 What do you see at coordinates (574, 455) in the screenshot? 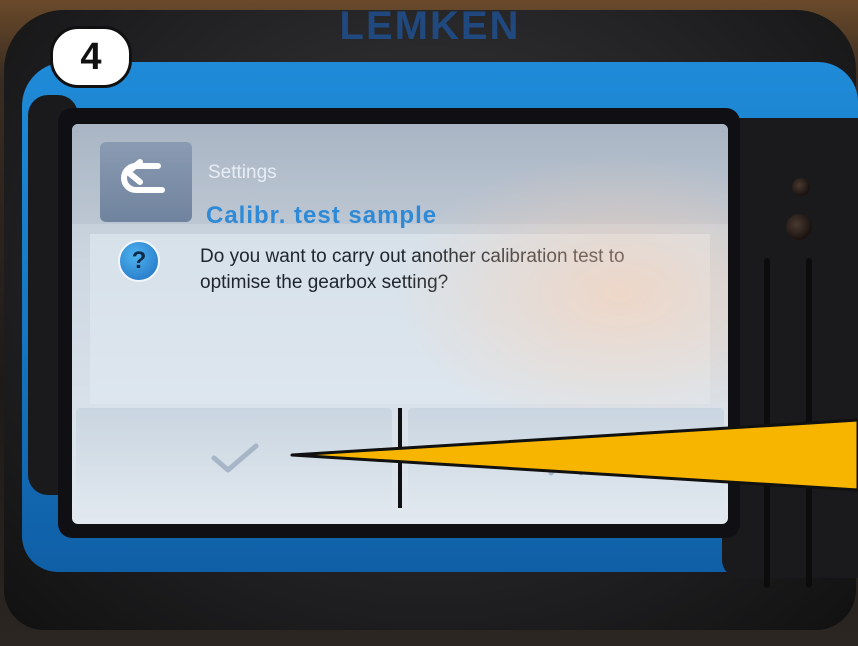
I see `pointer-arrow` at bounding box center [574, 455].